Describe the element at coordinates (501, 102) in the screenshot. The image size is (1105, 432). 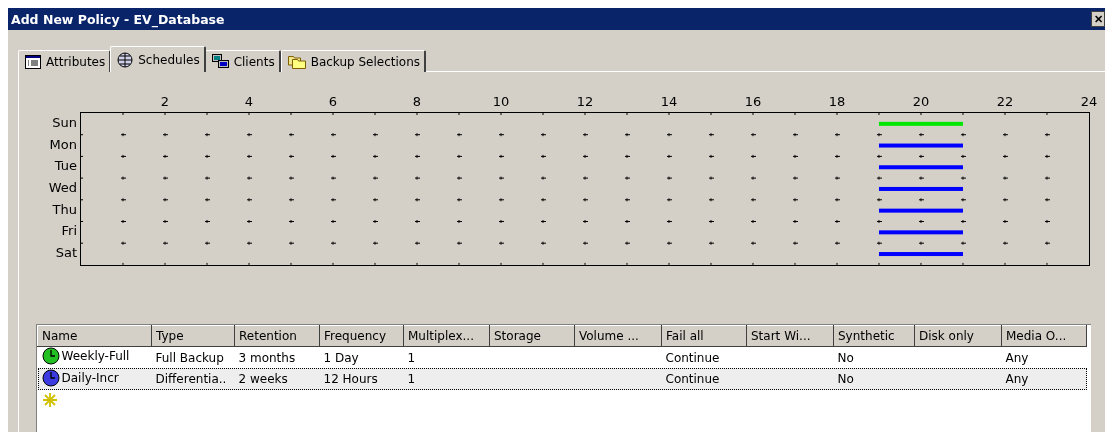
I see `hour-label: 10` at that location.